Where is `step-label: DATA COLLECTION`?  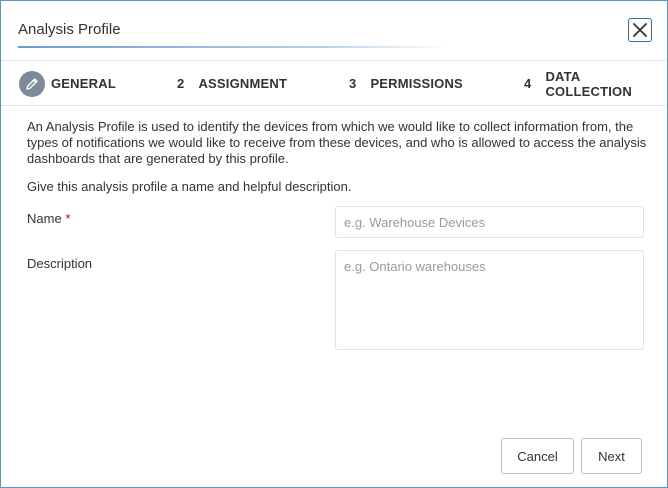
step-label: DATA COLLECTION is located at coordinates (588, 83).